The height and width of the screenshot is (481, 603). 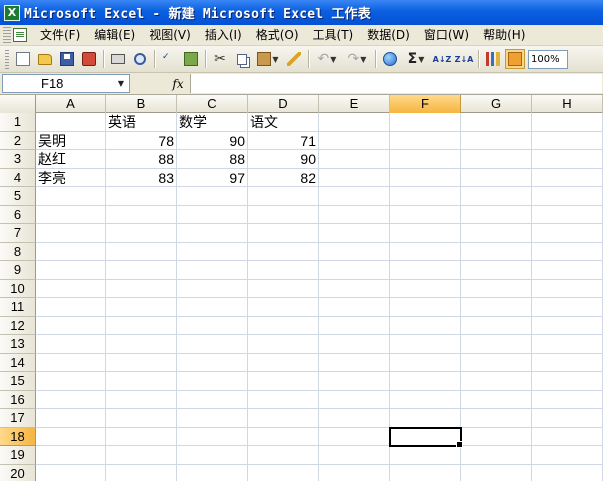 What do you see at coordinates (71, 140) in the screenshot?
I see `cell-a2: 吴明` at bounding box center [71, 140].